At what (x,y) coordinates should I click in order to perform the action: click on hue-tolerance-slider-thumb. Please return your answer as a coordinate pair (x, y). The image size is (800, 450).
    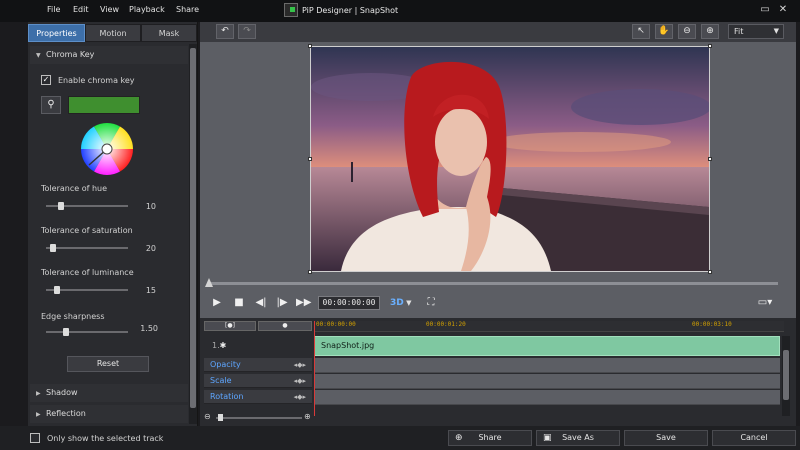
    Looking at the image, I should click on (60, 206).